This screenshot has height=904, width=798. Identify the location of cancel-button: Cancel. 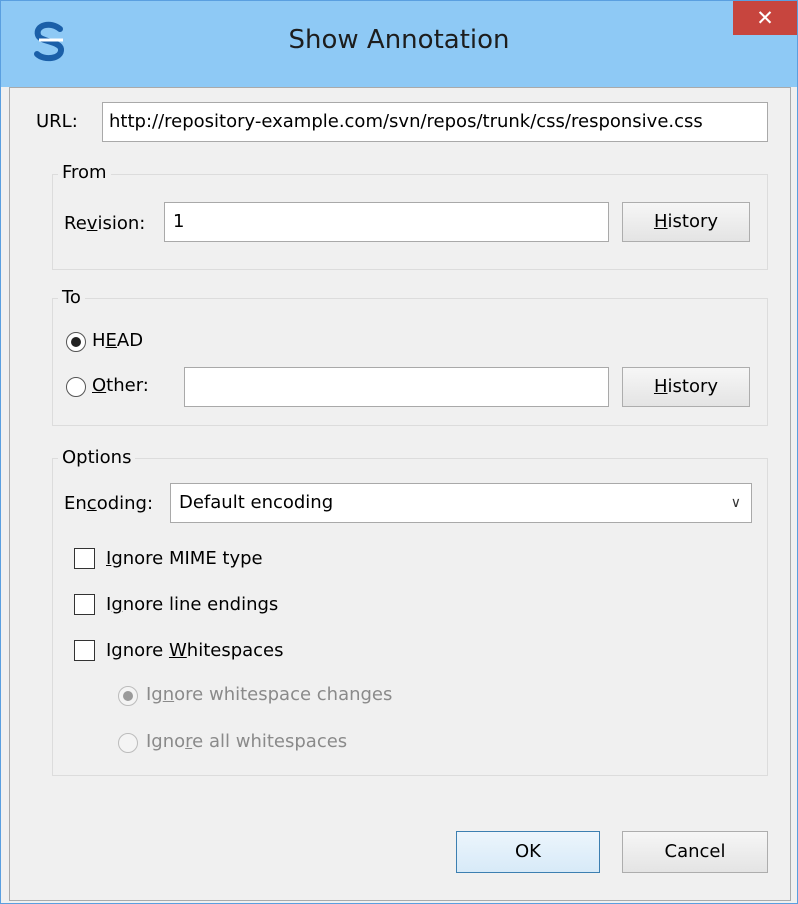
(695, 852).